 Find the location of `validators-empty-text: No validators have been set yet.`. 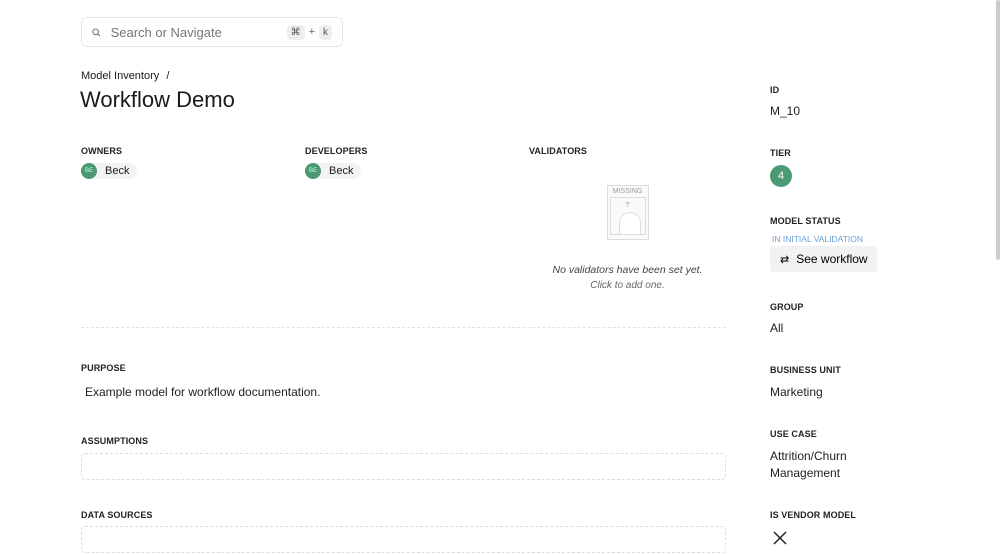

validators-empty-text: No validators have been set yet. is located at coordinates (627, 270).